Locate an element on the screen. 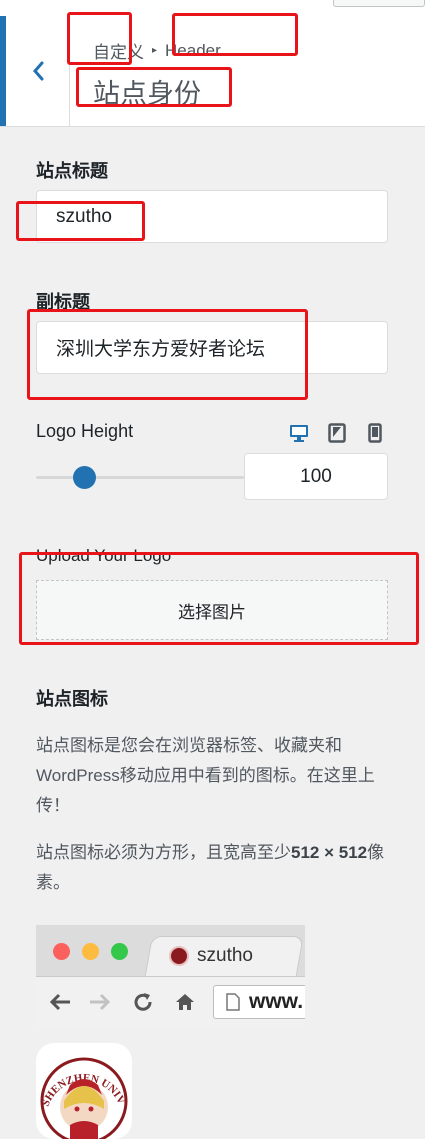  minimize-dot-icon is located at coordinates (90, 951).